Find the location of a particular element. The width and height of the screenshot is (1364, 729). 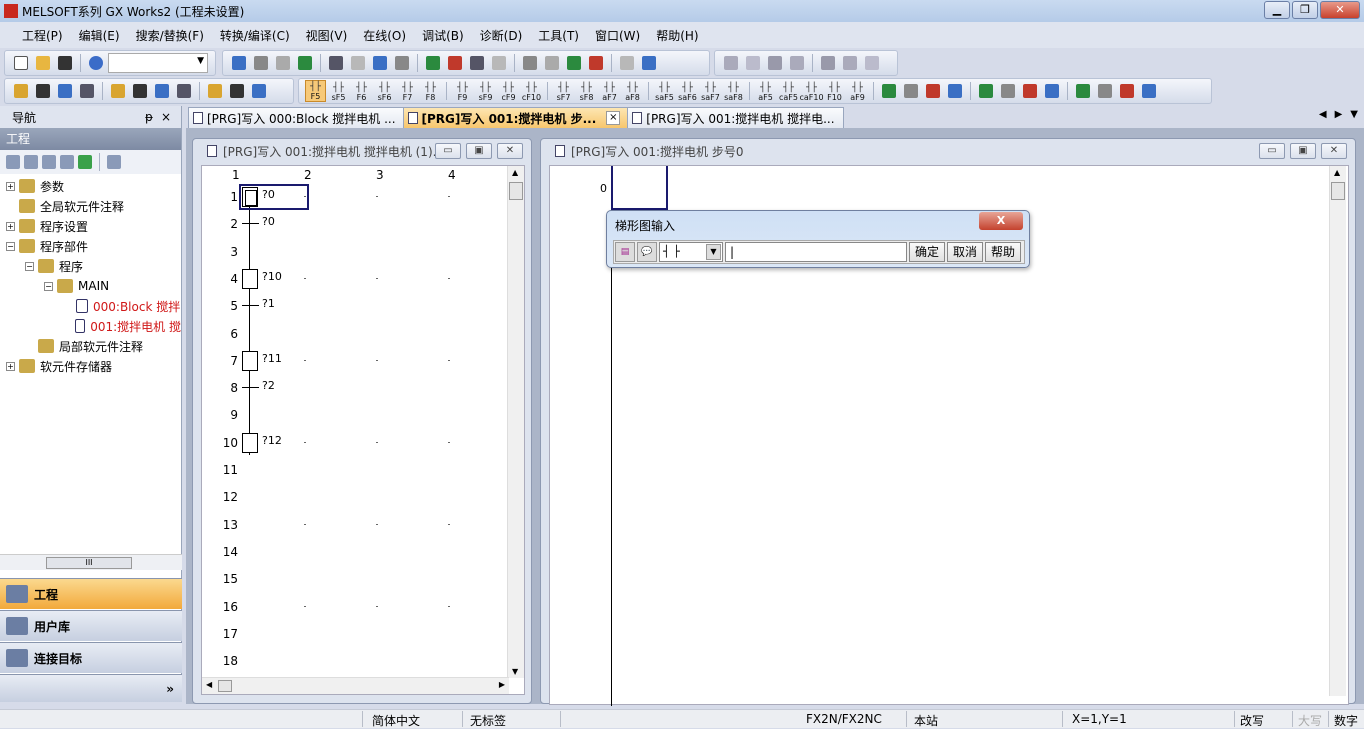

tree-item: 局部软元件注释 is located at coordinates (90, 346).